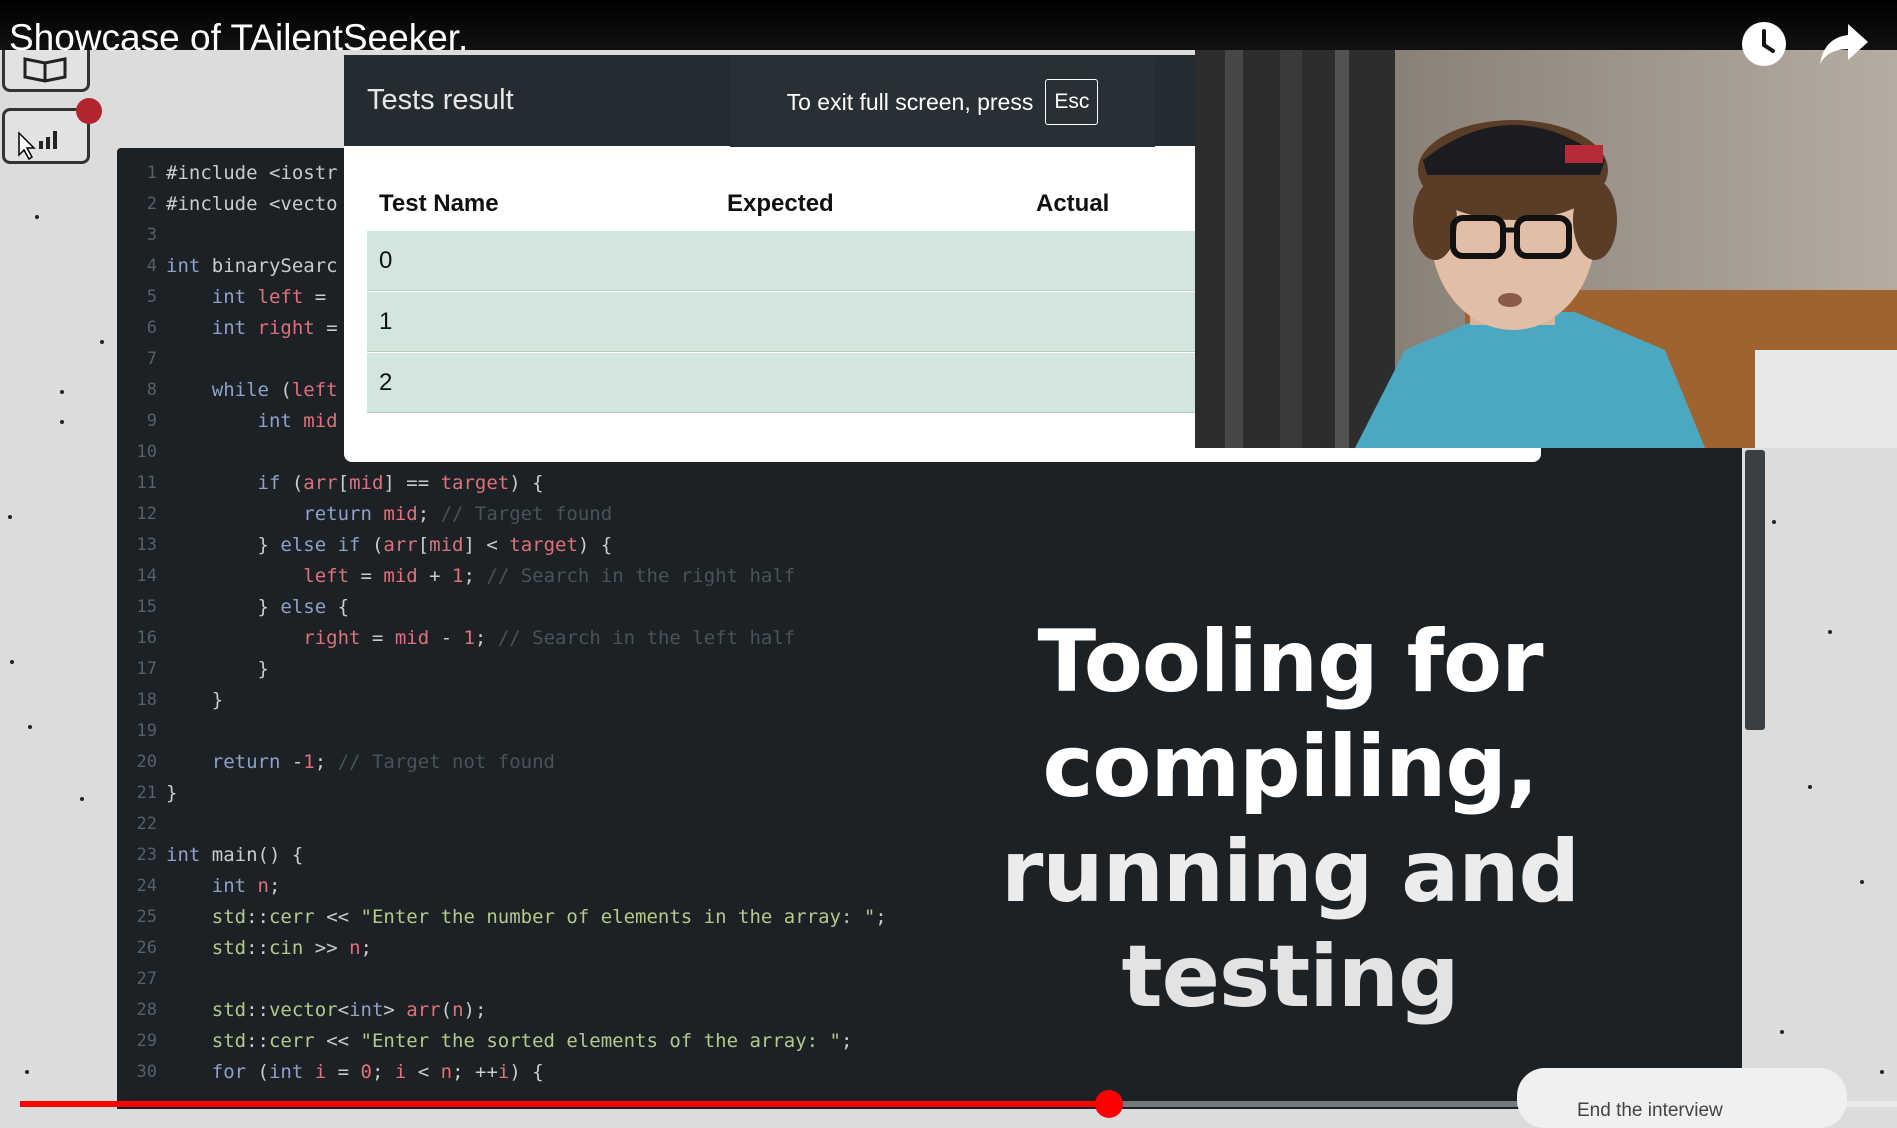 Image resolution: width=1897 pixels, height=1128 pixels. I want to click on caption-line: Tooling for, so click(1290, 662).